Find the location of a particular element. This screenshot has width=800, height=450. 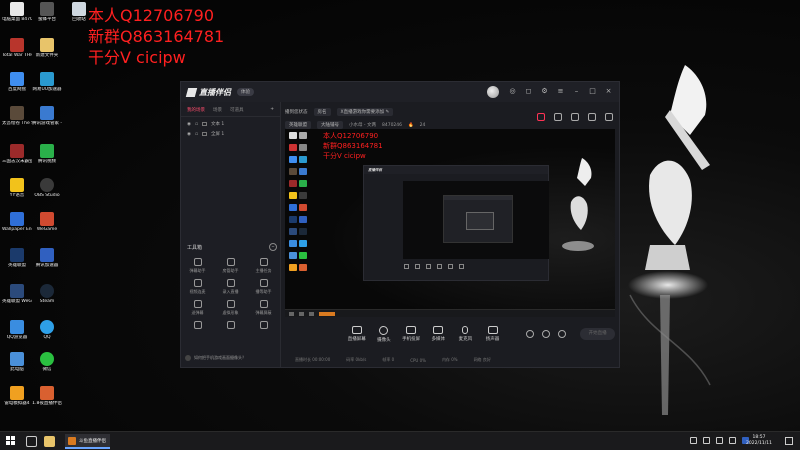

desktop-icon-sanguo: 三国志汉末霸业 is located at coordinates (17, 154).